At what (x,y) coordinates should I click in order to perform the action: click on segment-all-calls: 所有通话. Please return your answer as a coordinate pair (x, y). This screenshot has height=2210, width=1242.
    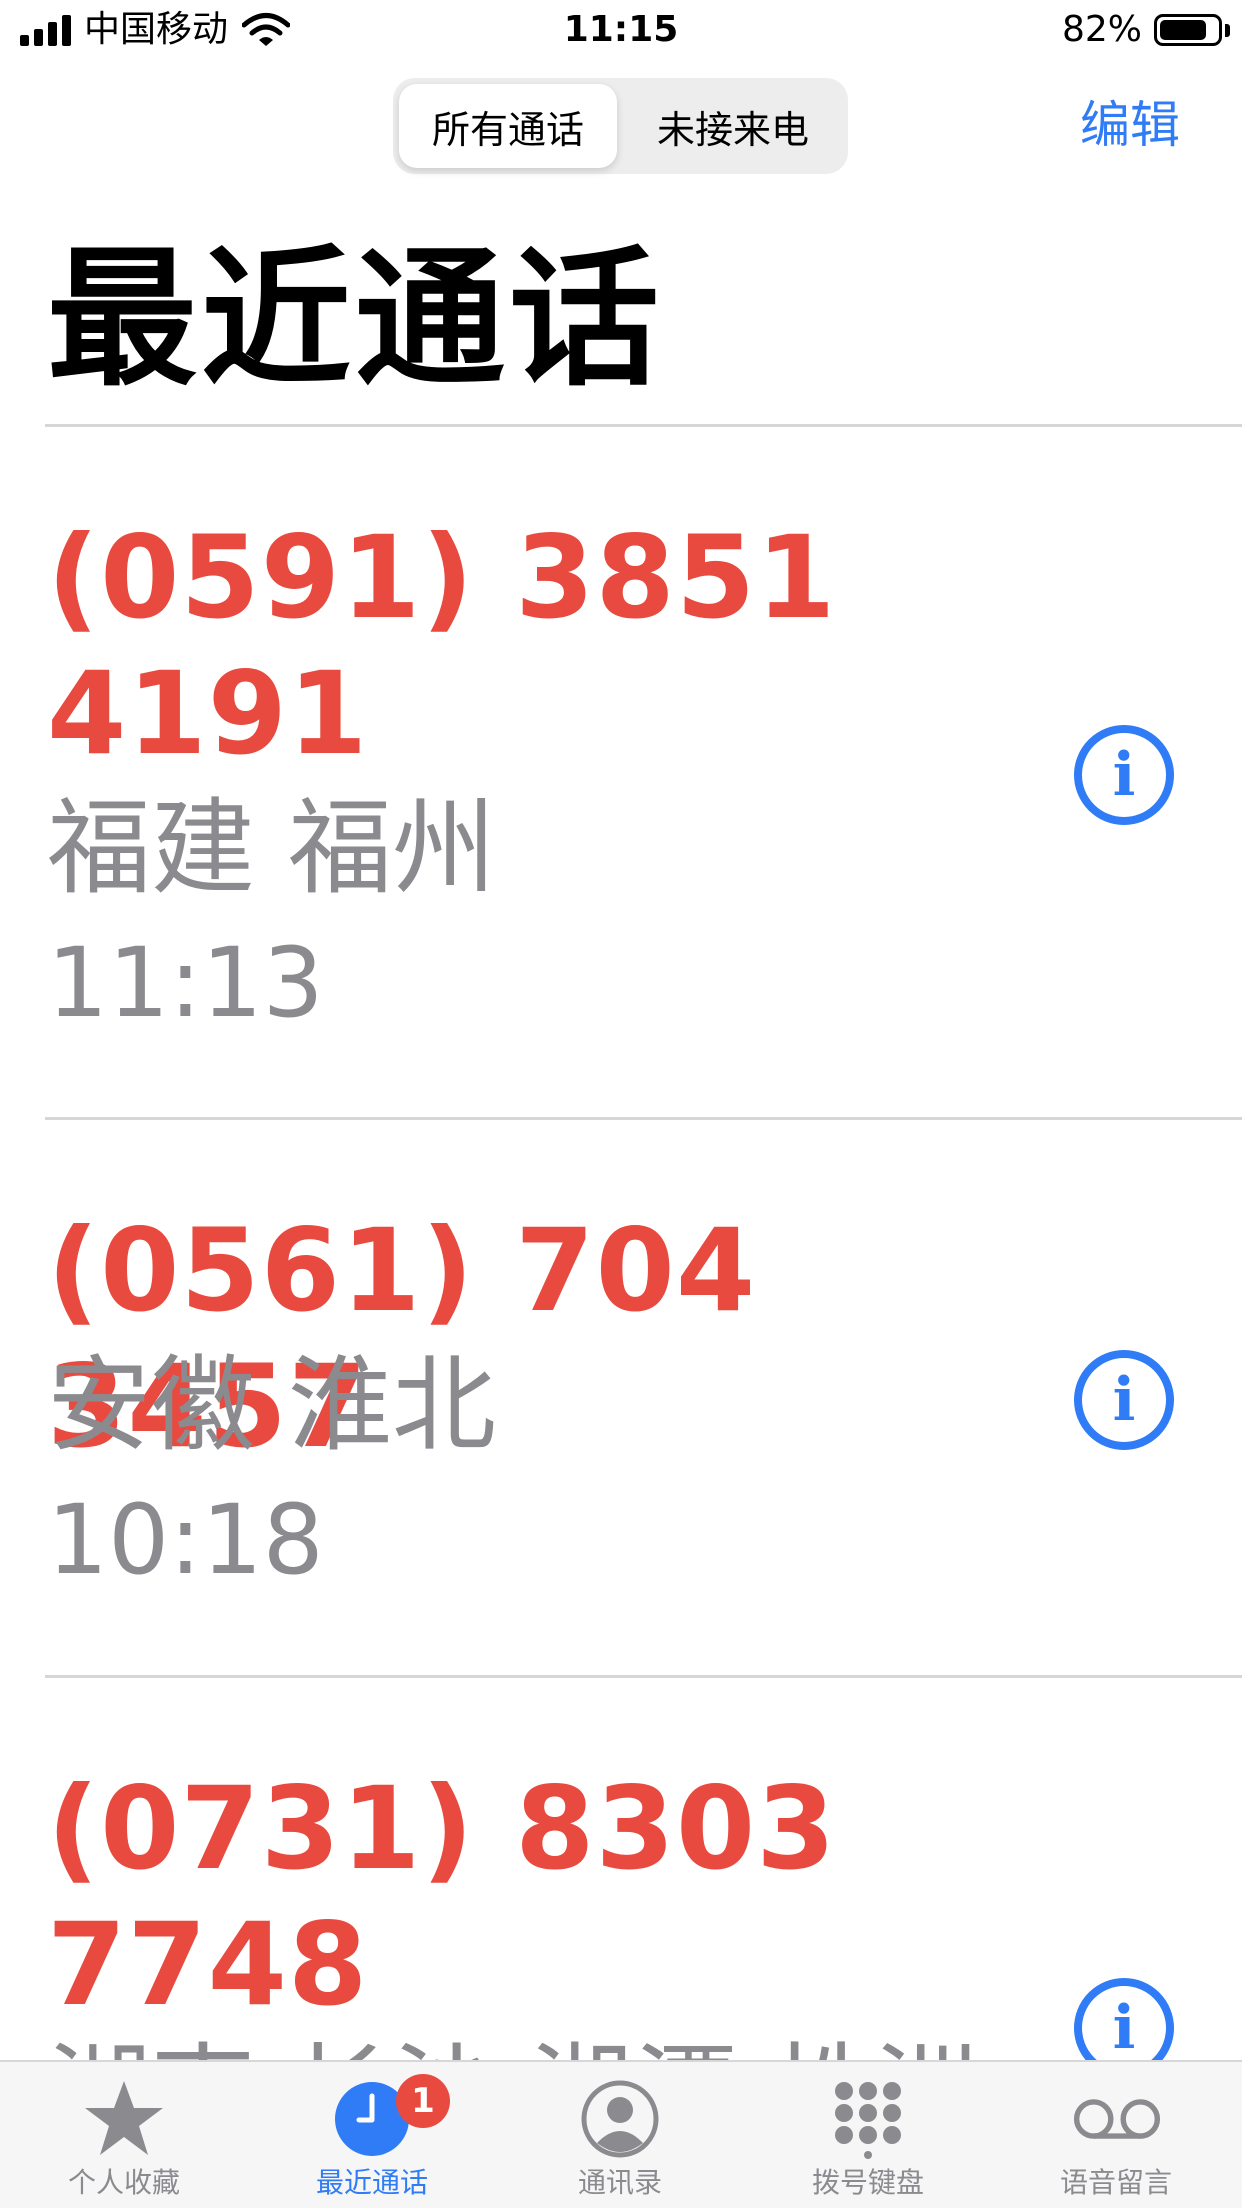
    Looking at the image, I should click on (508, 126).